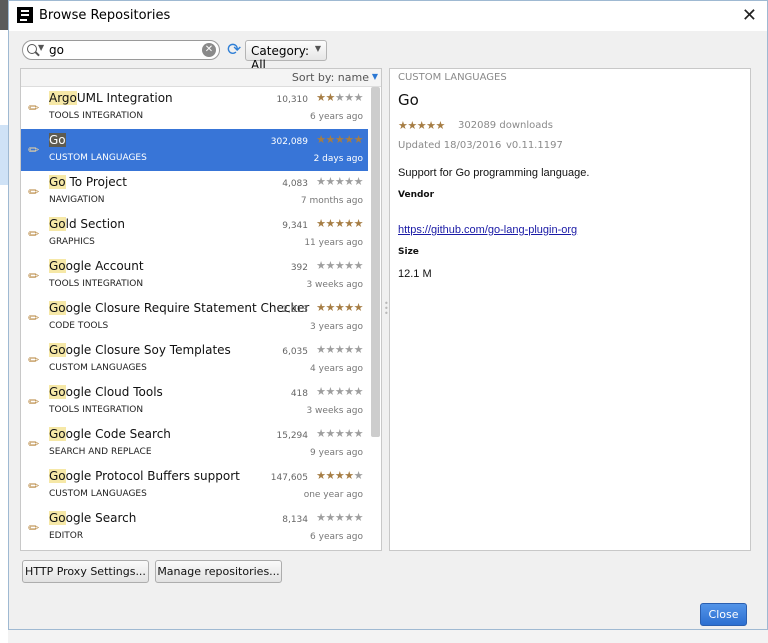 The image size is (768, 643). Describe the element at coordinates (57, 140) in the screenshot. I see `plugin-name: Go` at that location.